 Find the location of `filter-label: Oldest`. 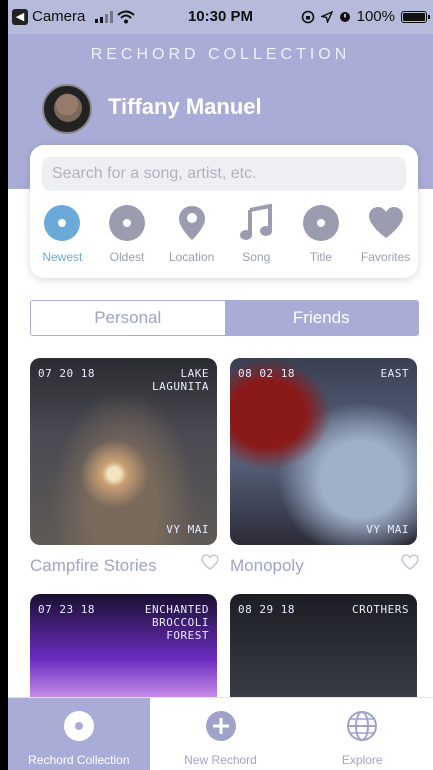

filter-label: Oldest is located at coordinates (127, 257).